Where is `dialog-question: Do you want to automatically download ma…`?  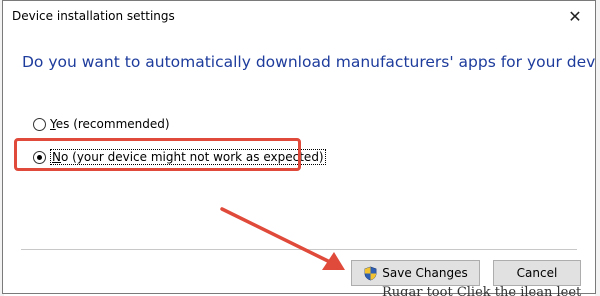 dialog-question: Do you want to automatically download ma… is located at coordinates (309, 62).